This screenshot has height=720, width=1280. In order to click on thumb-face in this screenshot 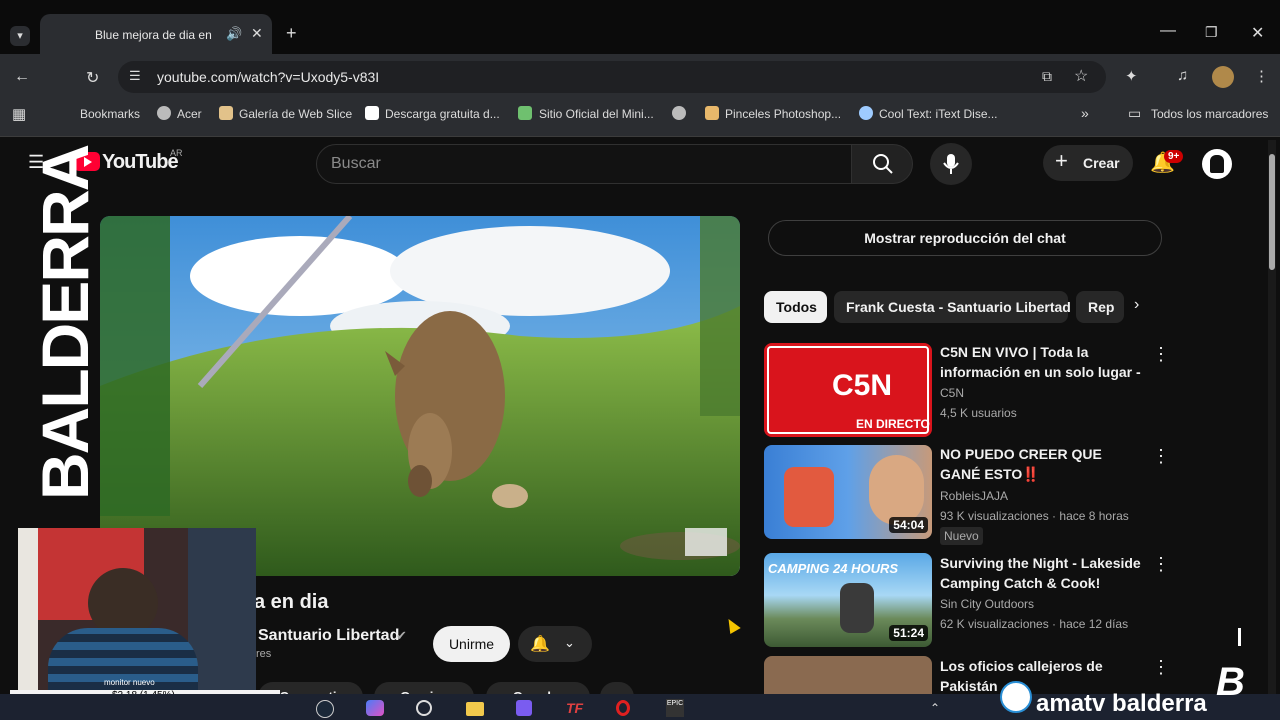, I will do `click(896, 490)`.